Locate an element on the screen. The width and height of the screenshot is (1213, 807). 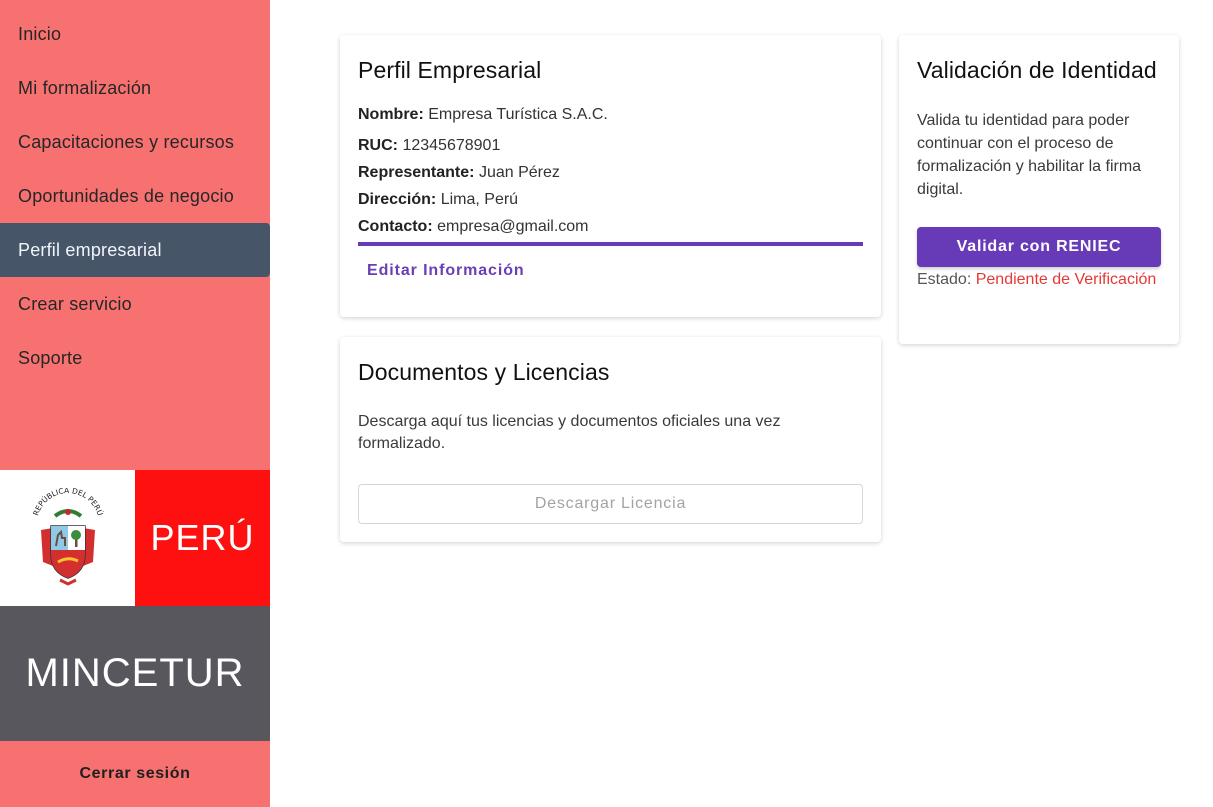
verification-status: Estado: Pendiente de Verificación is located at coordinates (1039, 279).